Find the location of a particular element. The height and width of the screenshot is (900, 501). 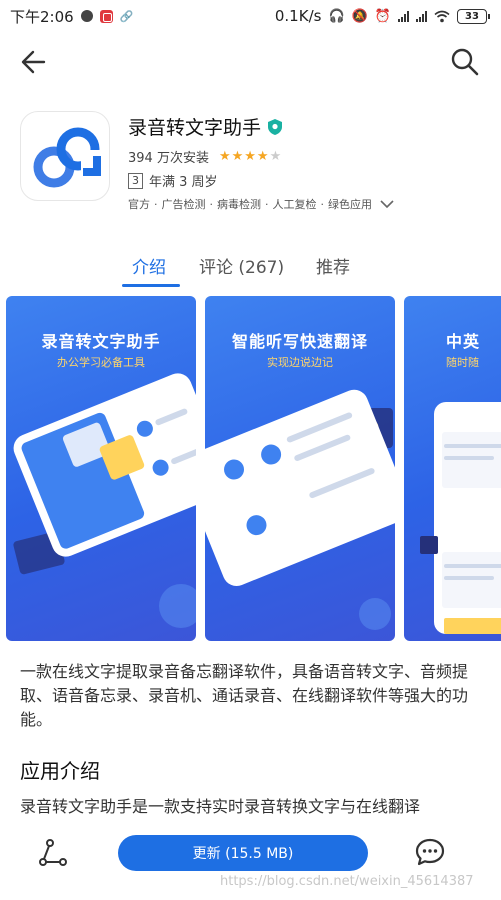

age-row: 3 年满 3 周岁 is located at coordinates (173, 180).